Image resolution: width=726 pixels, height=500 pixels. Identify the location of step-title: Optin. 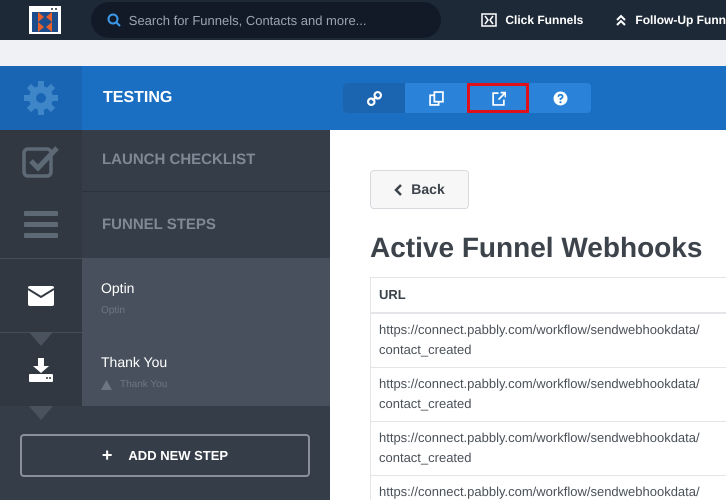
(118, 288).